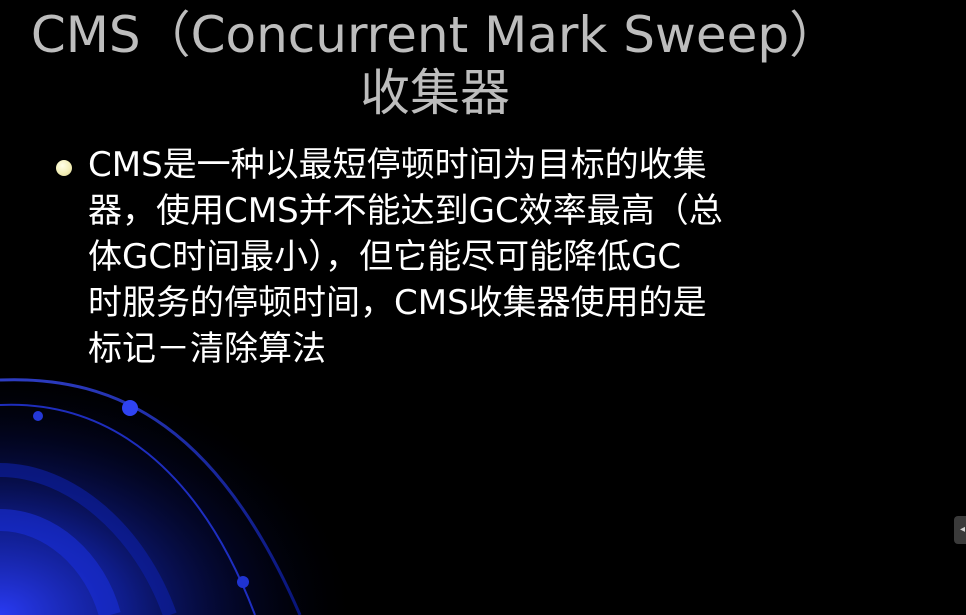  I want to click on bullet-text-line: 时服务的停顿时间，CMS收集器使用的是, so click(397, 303).